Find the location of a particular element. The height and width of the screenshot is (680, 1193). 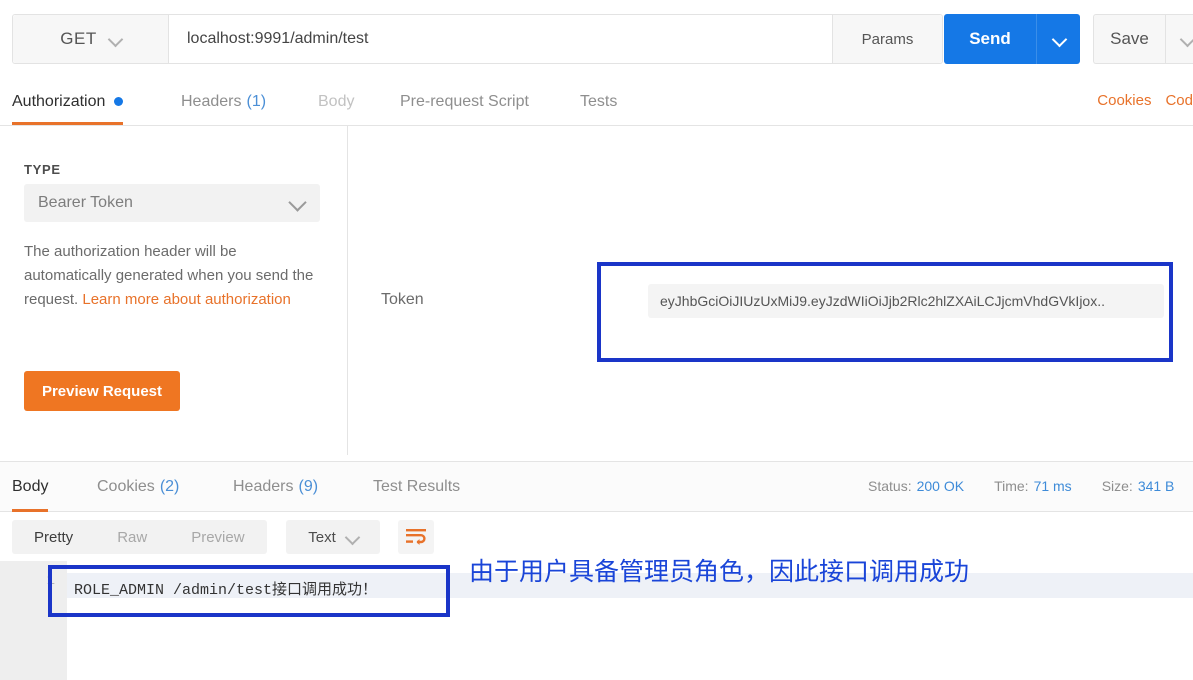

token-label: Token is located at coordinates (402, 299).